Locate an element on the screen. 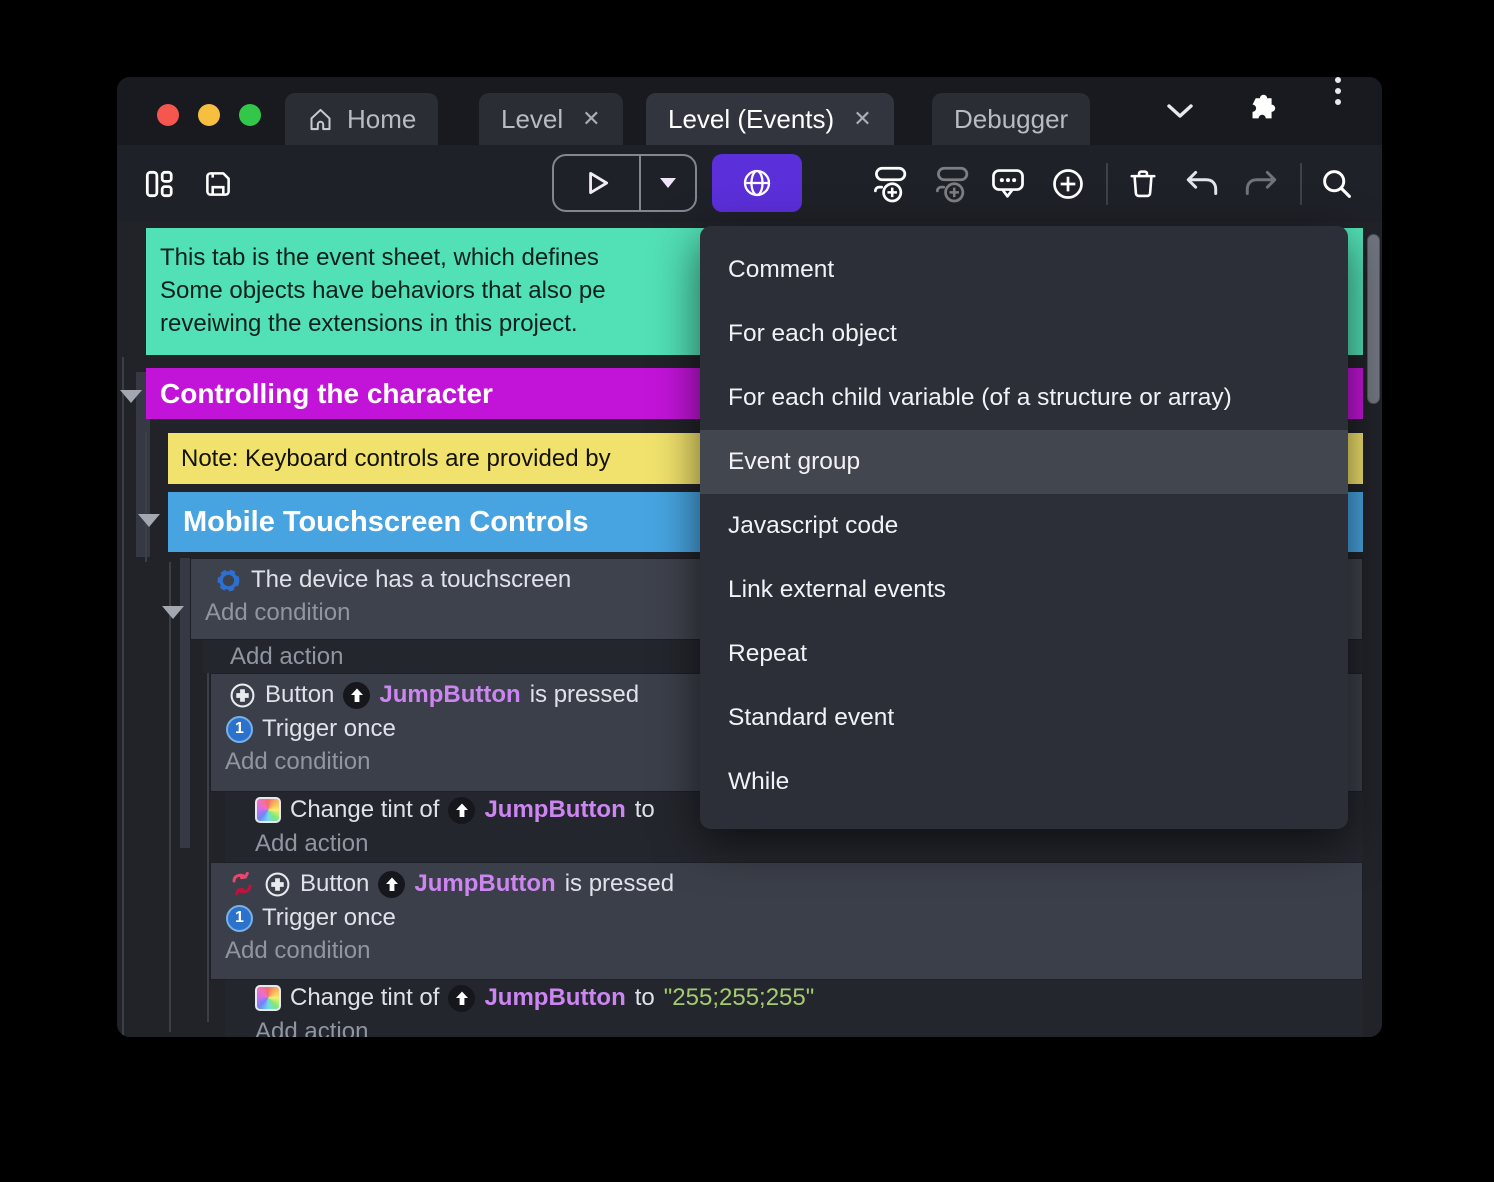 Image resolution: width=1494 pixels, height=1182 pixels. condition-text: Trigger once is located at coordinates (329, 728).